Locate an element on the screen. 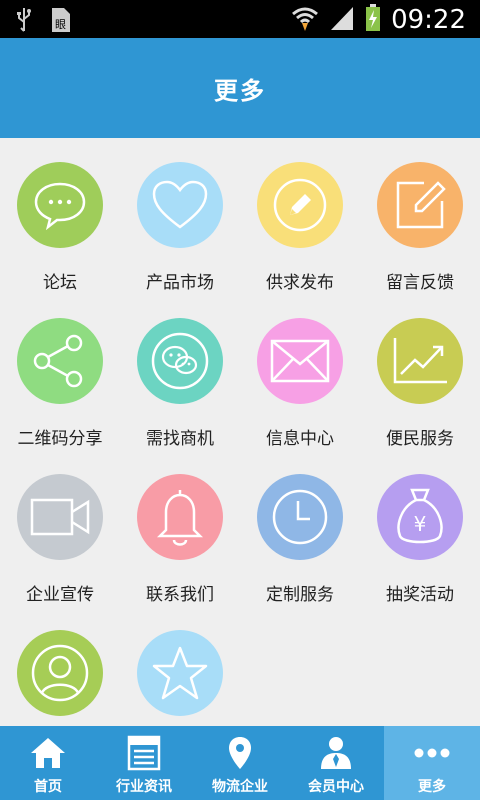 This screenshot has height=800, width=480. nav-item-home: 首页 is located at coordinates (48, 763).